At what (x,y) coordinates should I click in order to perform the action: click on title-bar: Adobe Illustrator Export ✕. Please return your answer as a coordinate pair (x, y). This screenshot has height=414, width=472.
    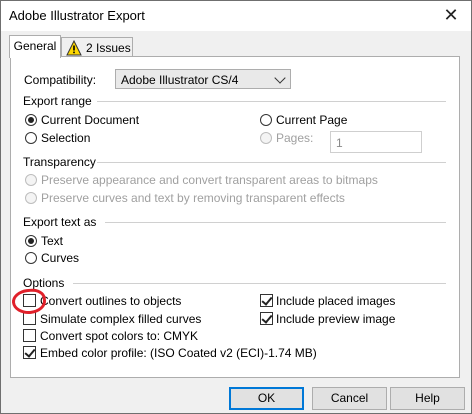
    Looking at the image, I should click on (236, 16).